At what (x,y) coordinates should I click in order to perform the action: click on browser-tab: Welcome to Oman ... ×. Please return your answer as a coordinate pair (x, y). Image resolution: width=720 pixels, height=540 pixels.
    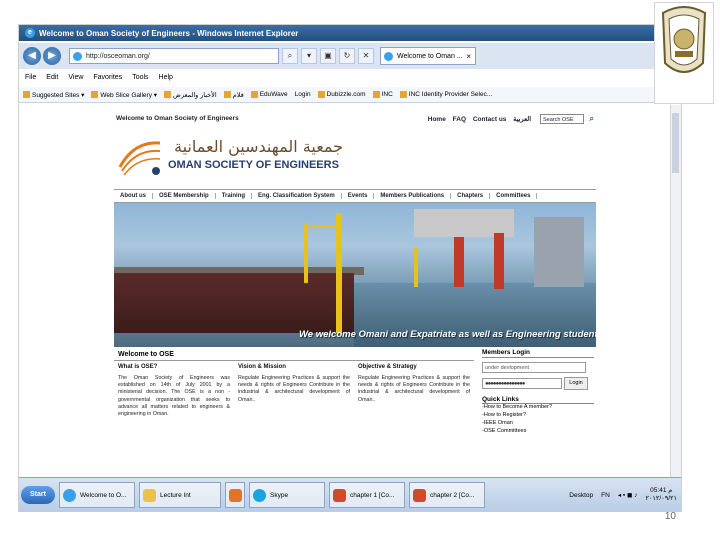
    Looking at the image, I should click on (428, 56).